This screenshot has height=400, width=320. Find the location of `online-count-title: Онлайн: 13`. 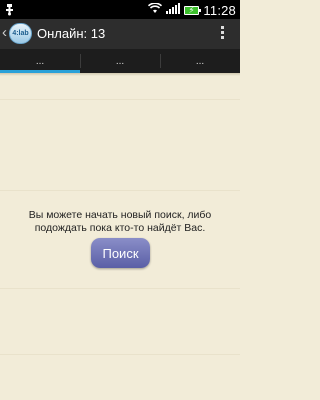

online-count-title: Онлайн: 13 is located at coordinates (71, 33).